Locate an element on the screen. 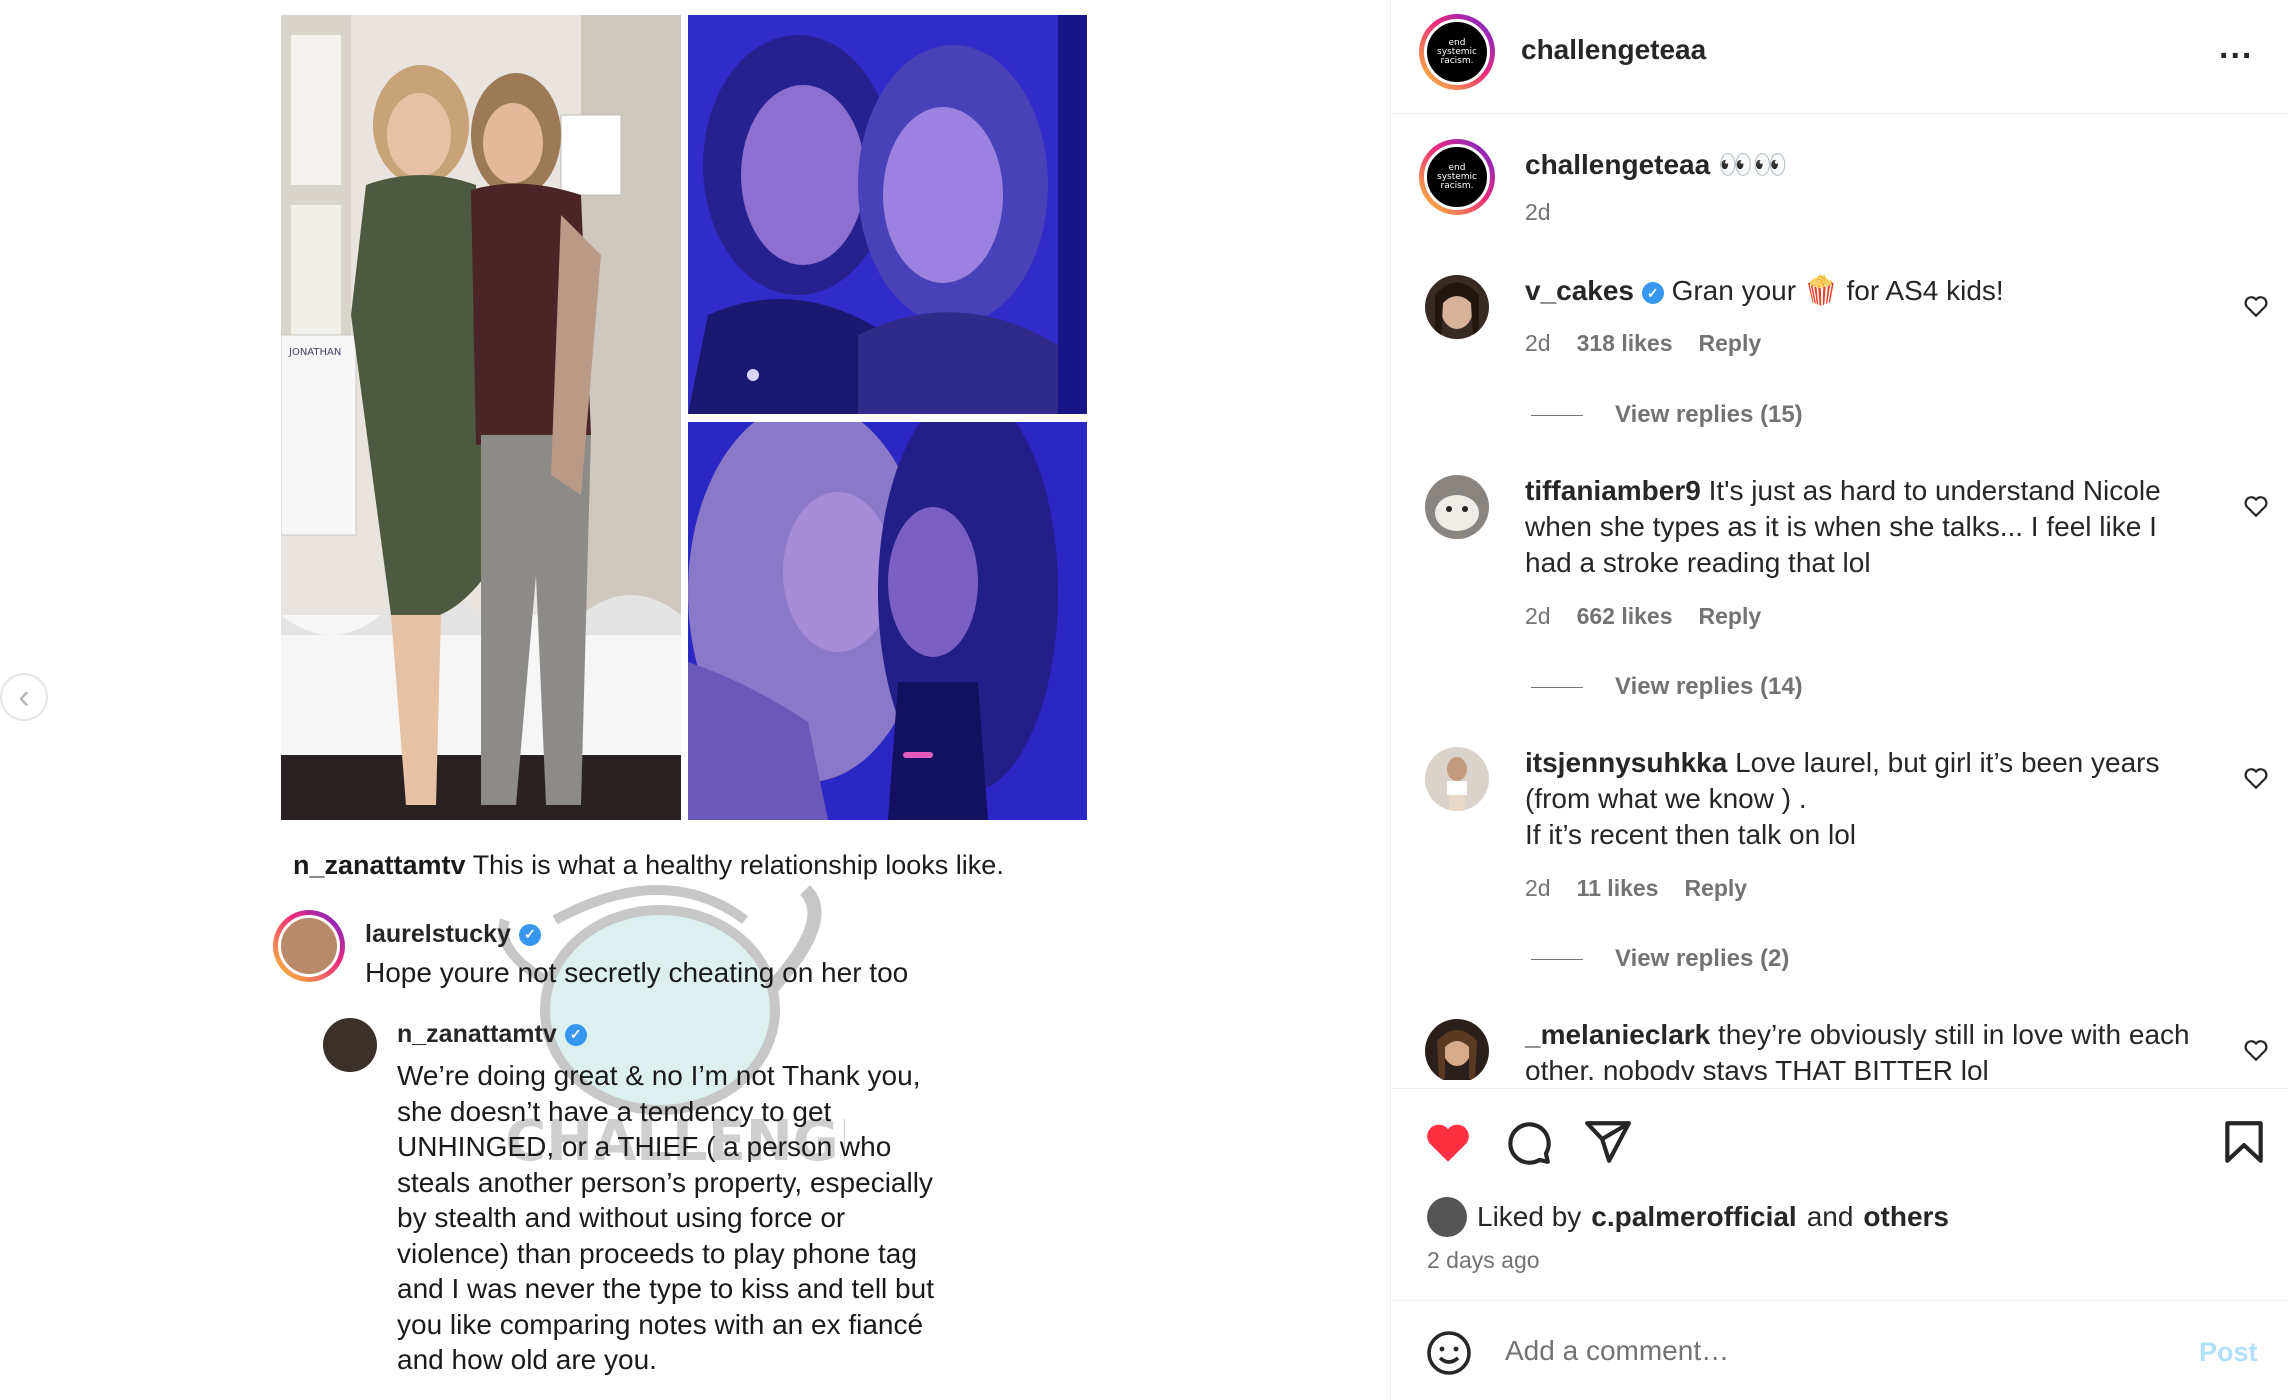  screenshot-reply2-user: n_zanattamtv is located at coordinates (477, 1034).